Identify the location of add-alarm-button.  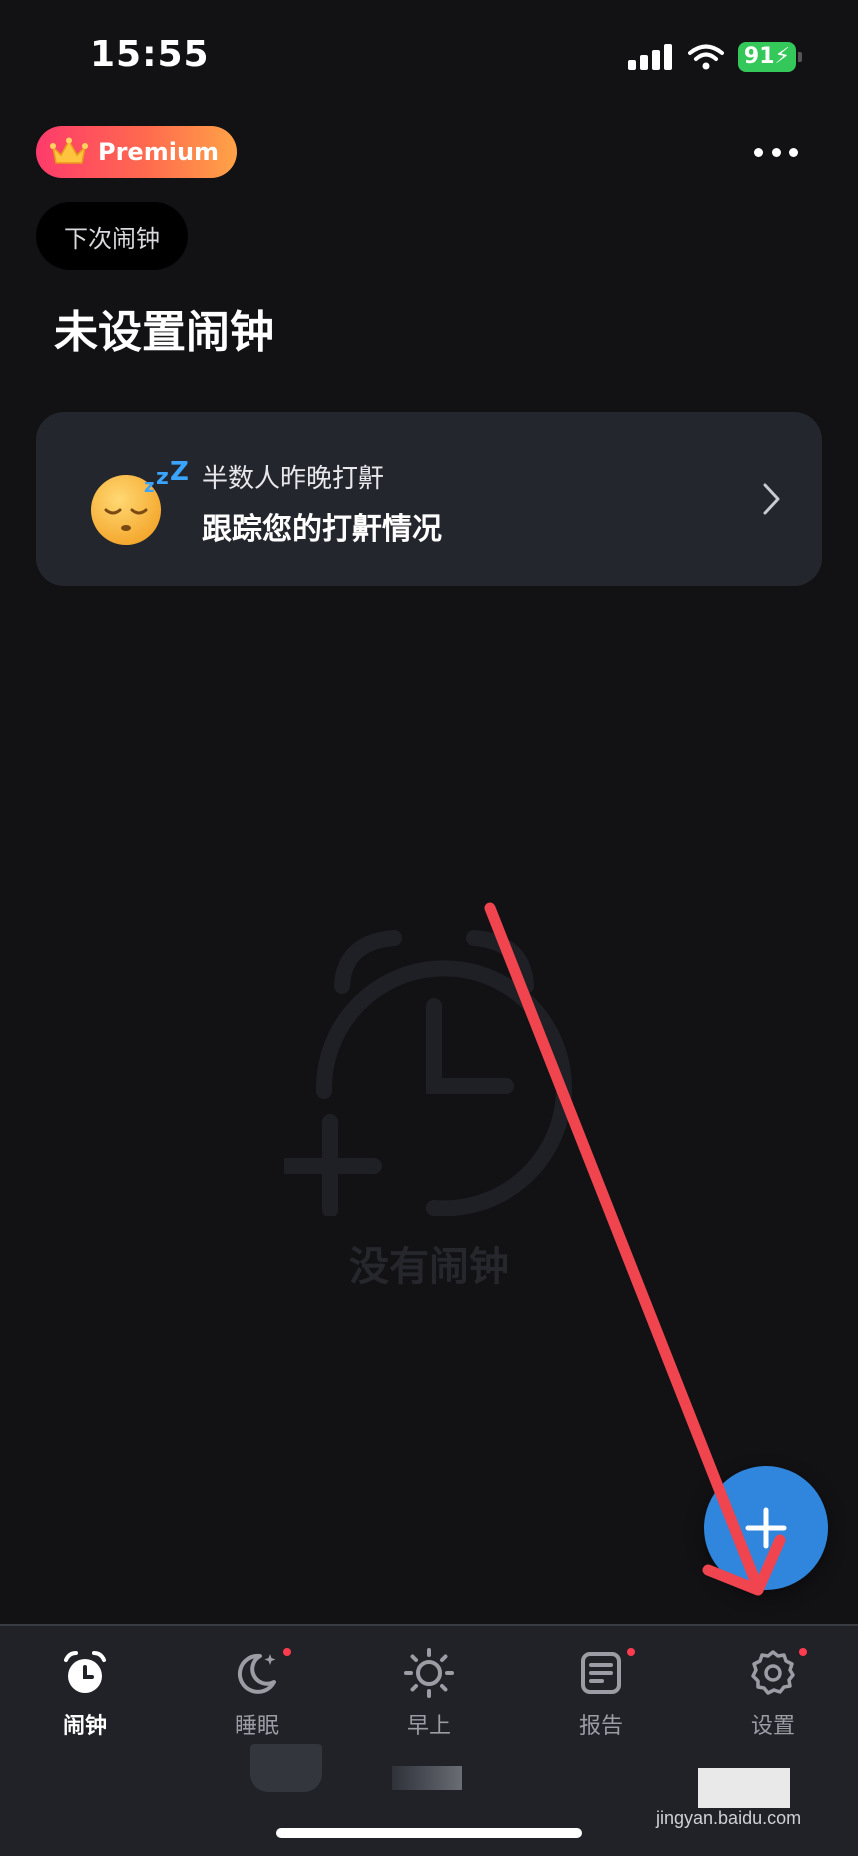
(766, 1528).